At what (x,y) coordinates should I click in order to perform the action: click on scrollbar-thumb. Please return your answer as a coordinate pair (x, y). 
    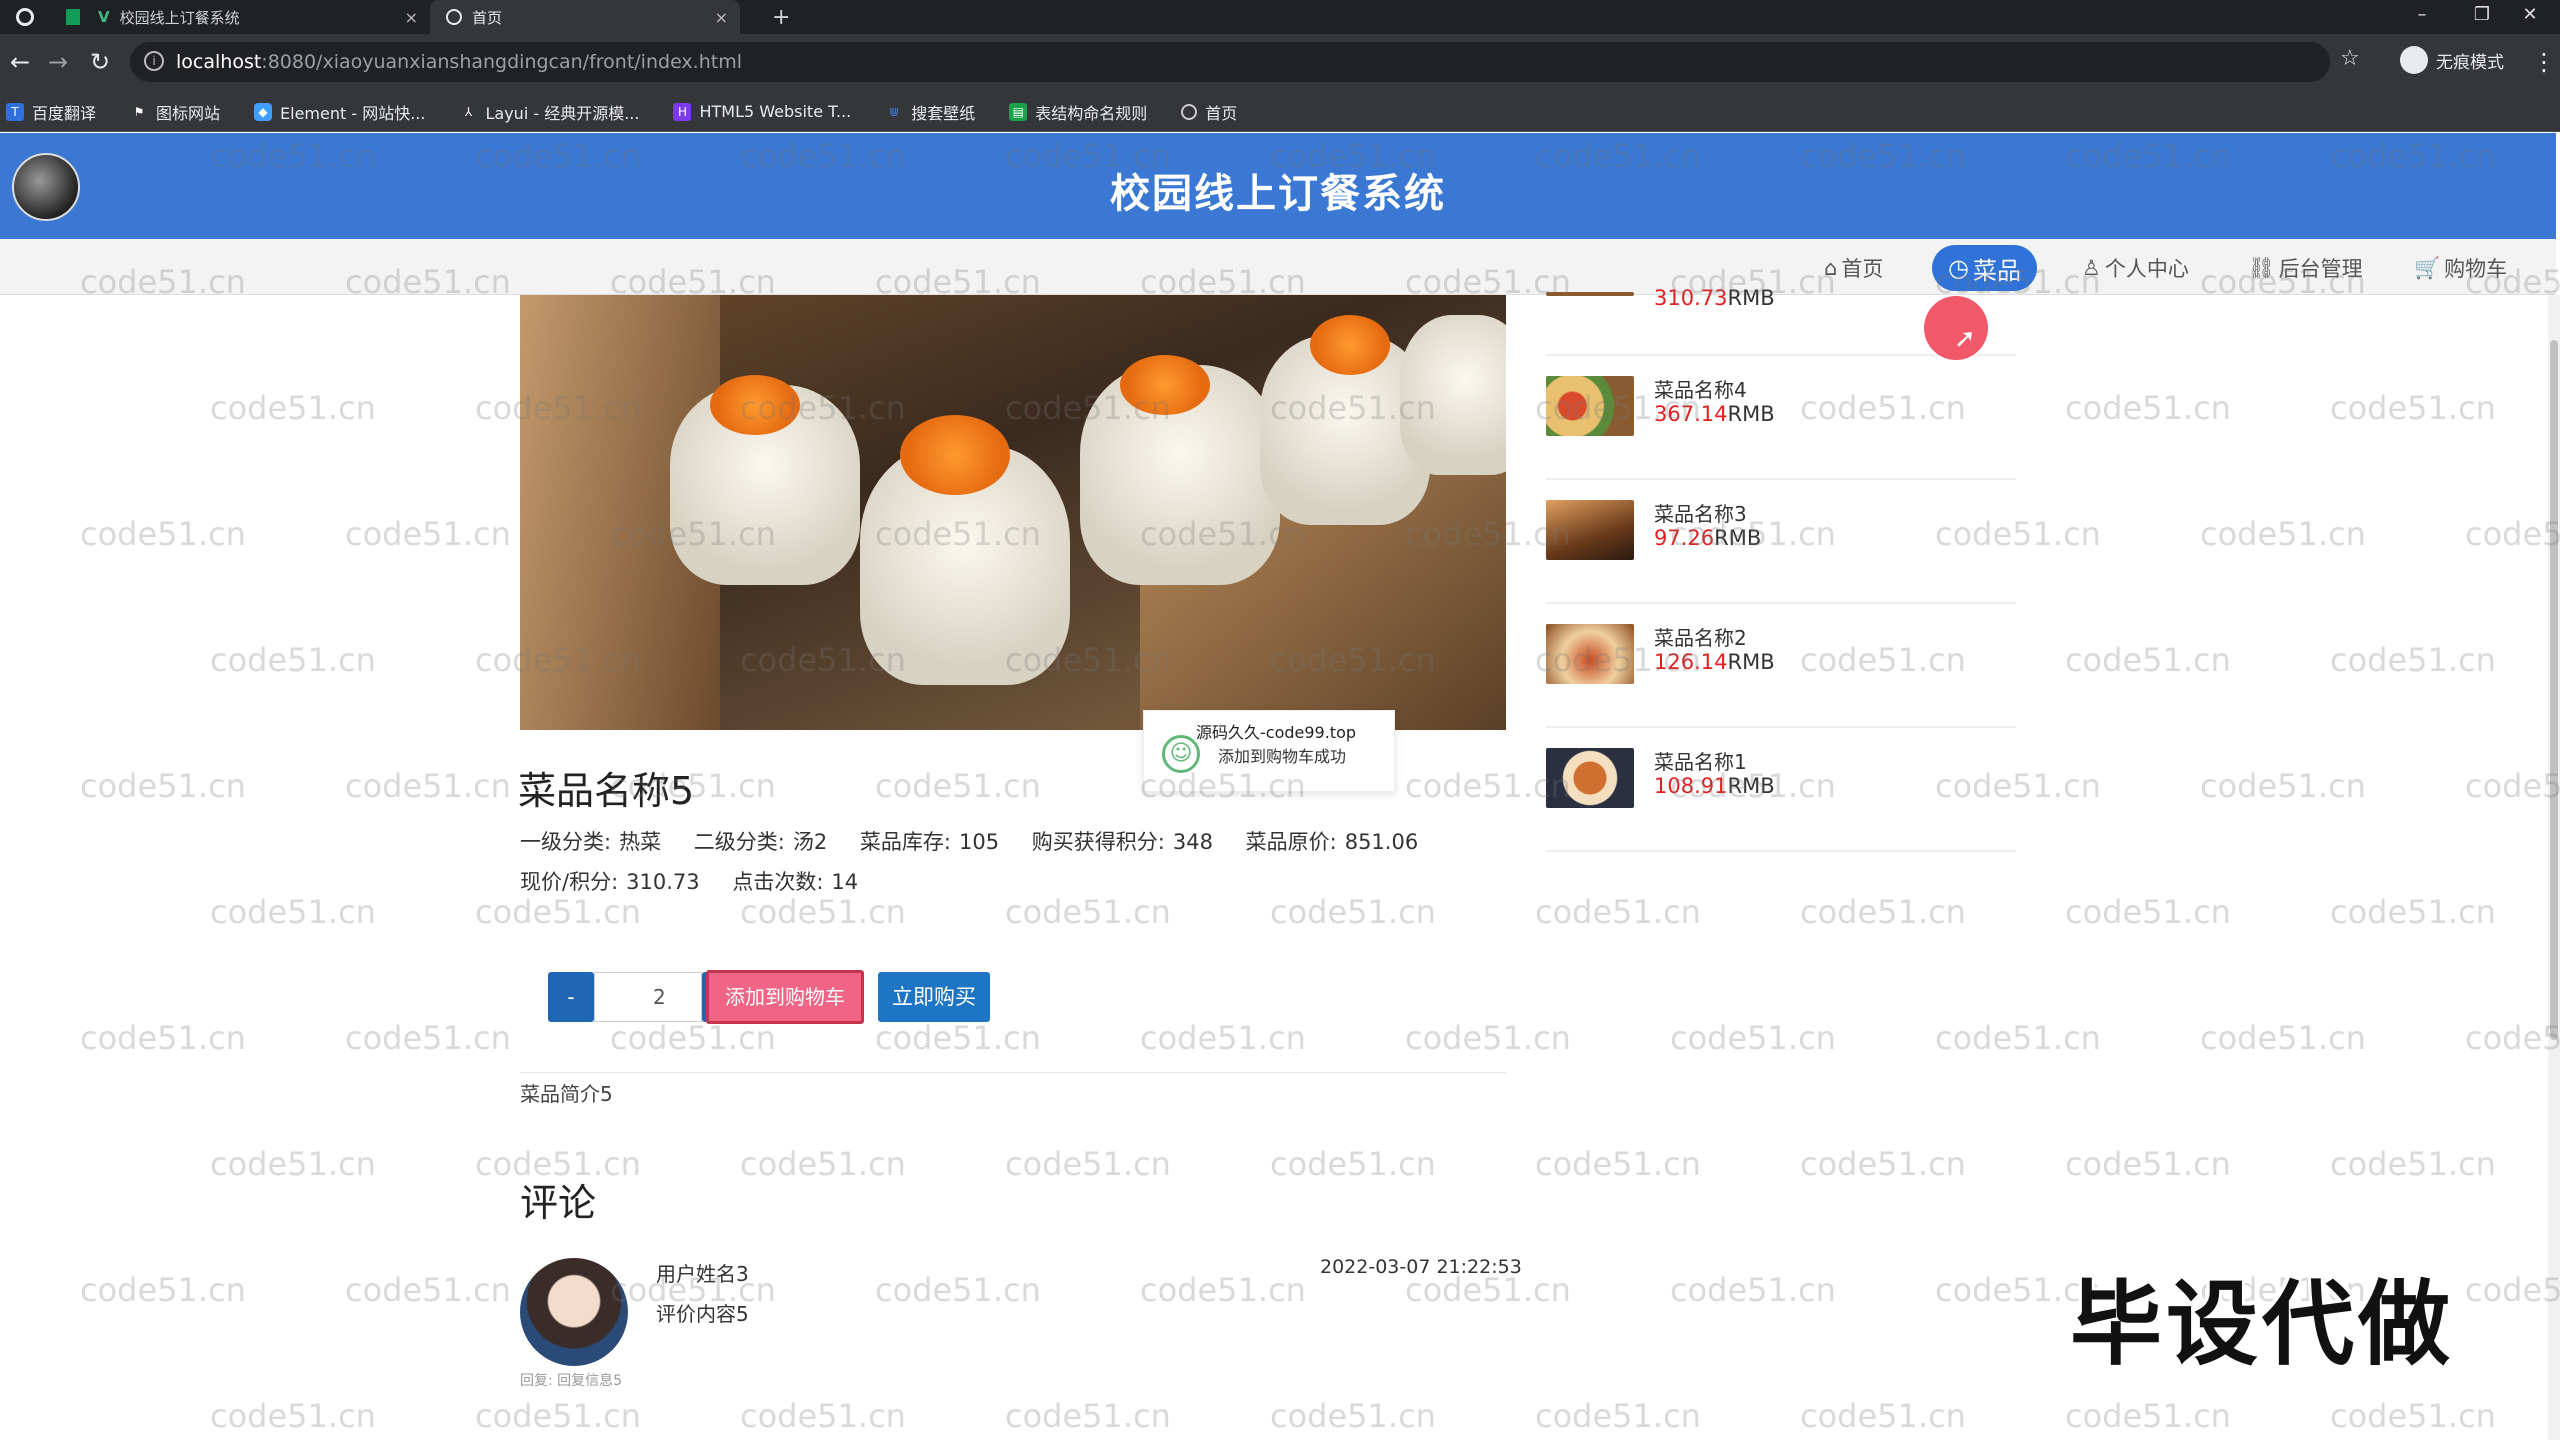
    Looking at the image, I should click on (2554, 690).